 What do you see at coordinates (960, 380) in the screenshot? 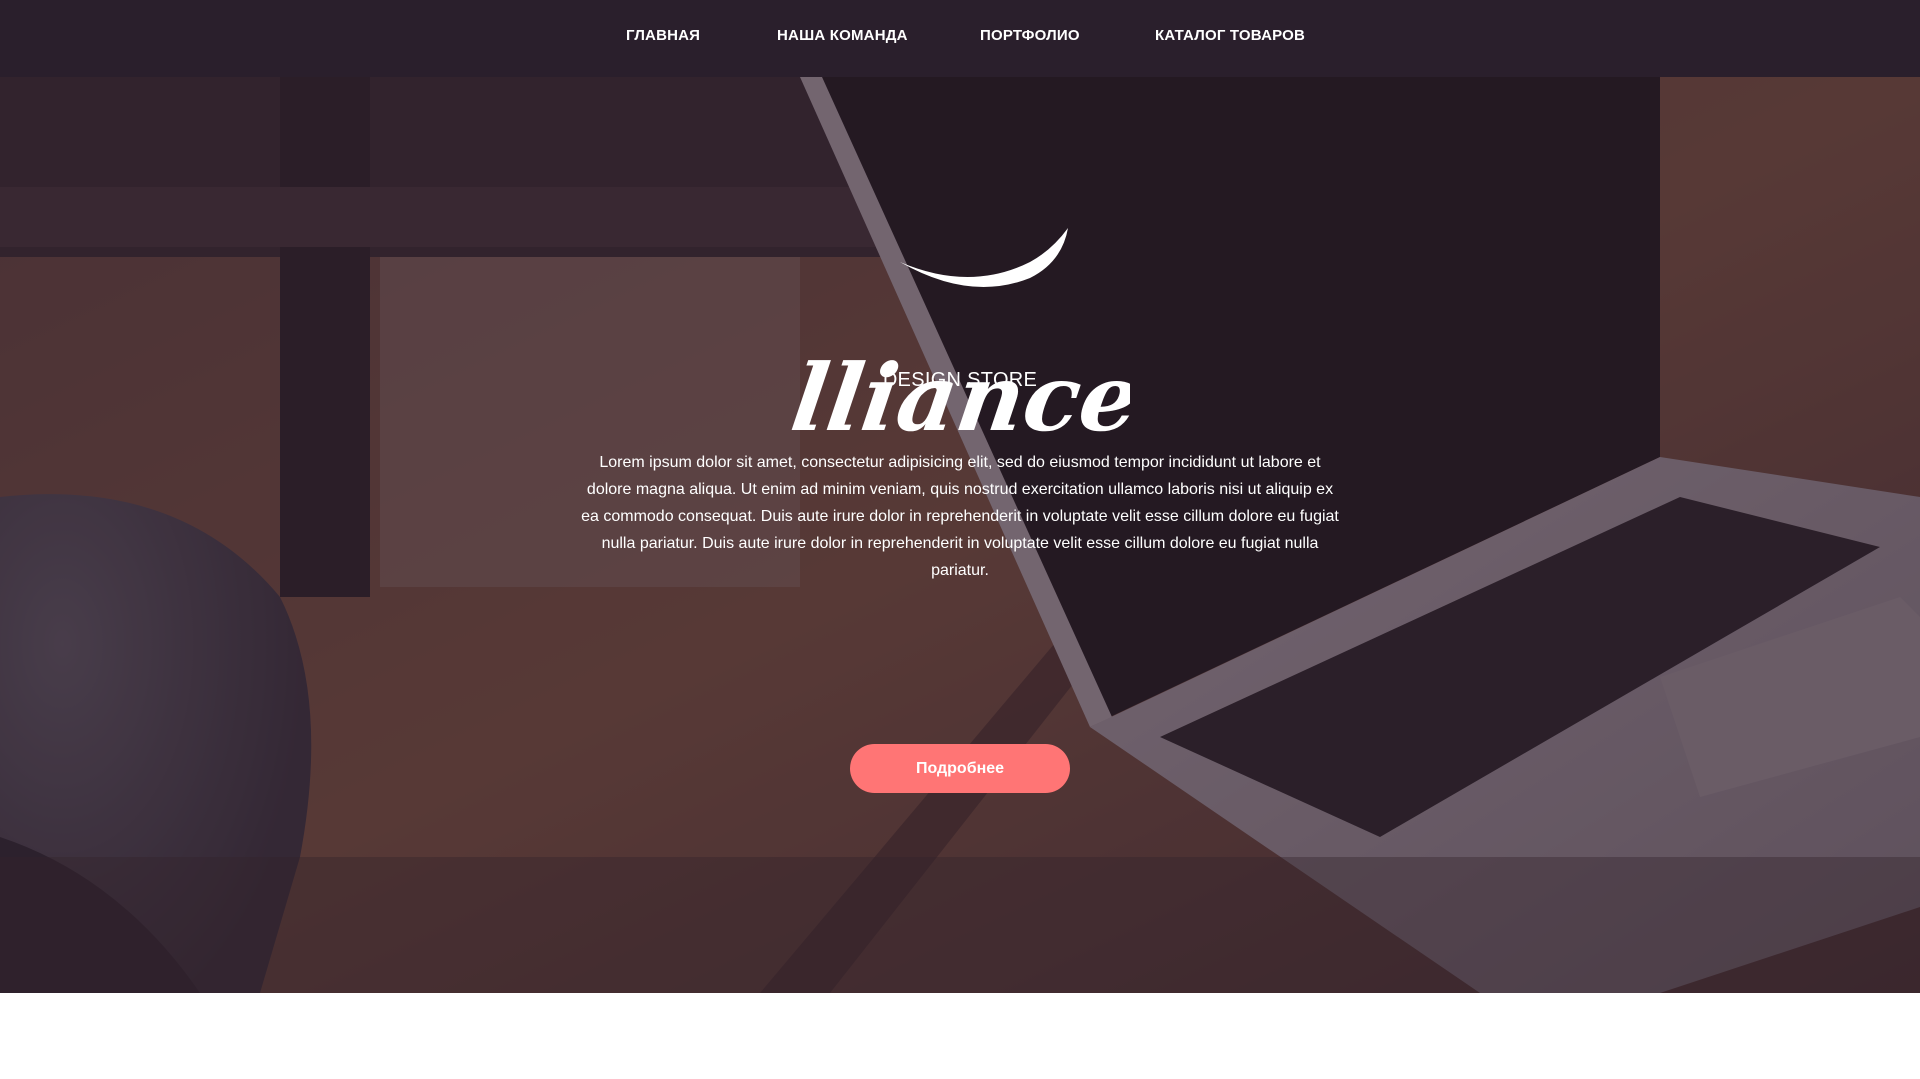
I see `logo-subtitle: DESIGN STORE` at bounding box center [960, 380].